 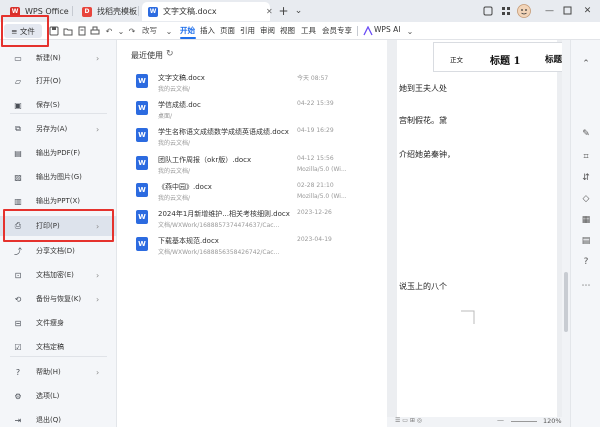 I want to click on status-bar: ☰ ▭ ⊞ ◎ — 120%, so click(x=478, y=421).